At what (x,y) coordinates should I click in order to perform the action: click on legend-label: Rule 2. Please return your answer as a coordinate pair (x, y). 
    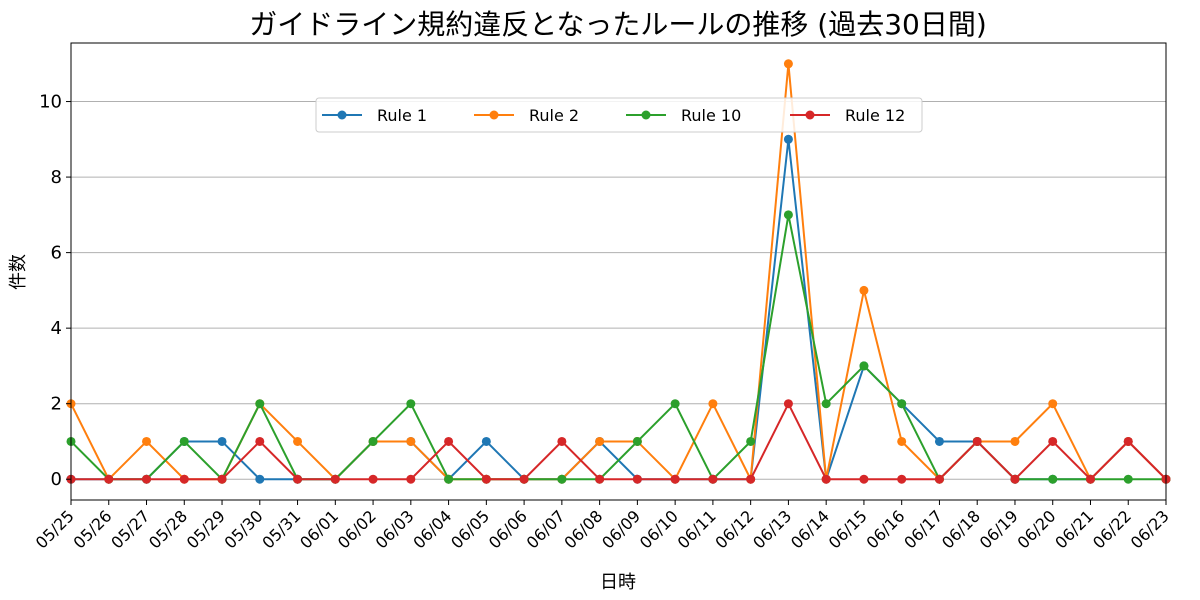
    Looking at the image, I should click on (554, 115).